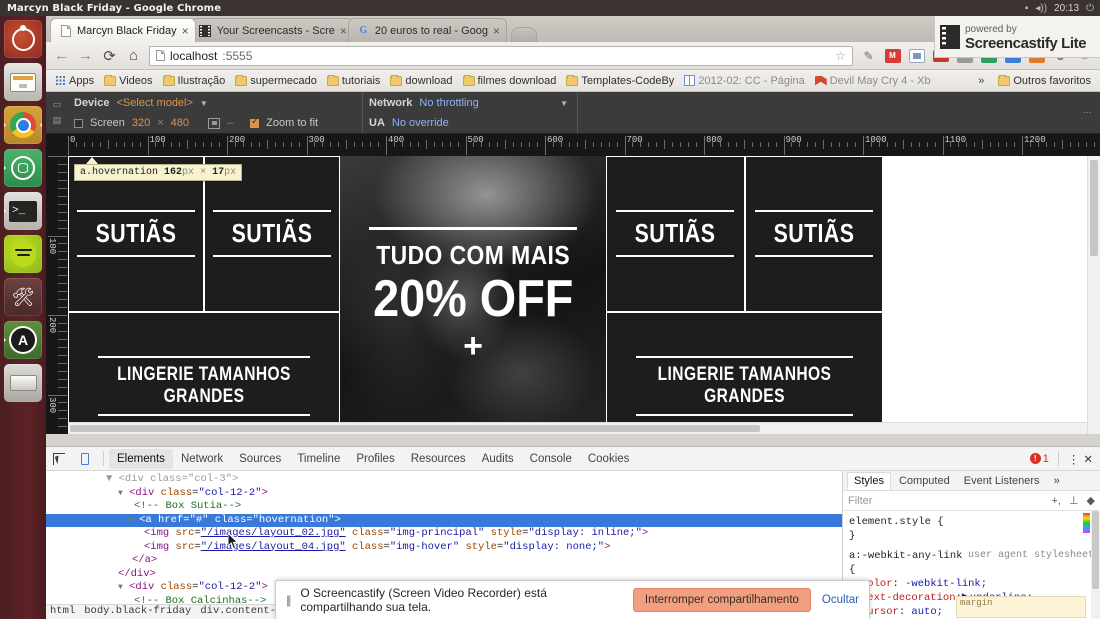  What do you see at coordinates (128, 81) in the screenshot?
I see `bookmark-videos: Videos` at bounding box center [128, 81].